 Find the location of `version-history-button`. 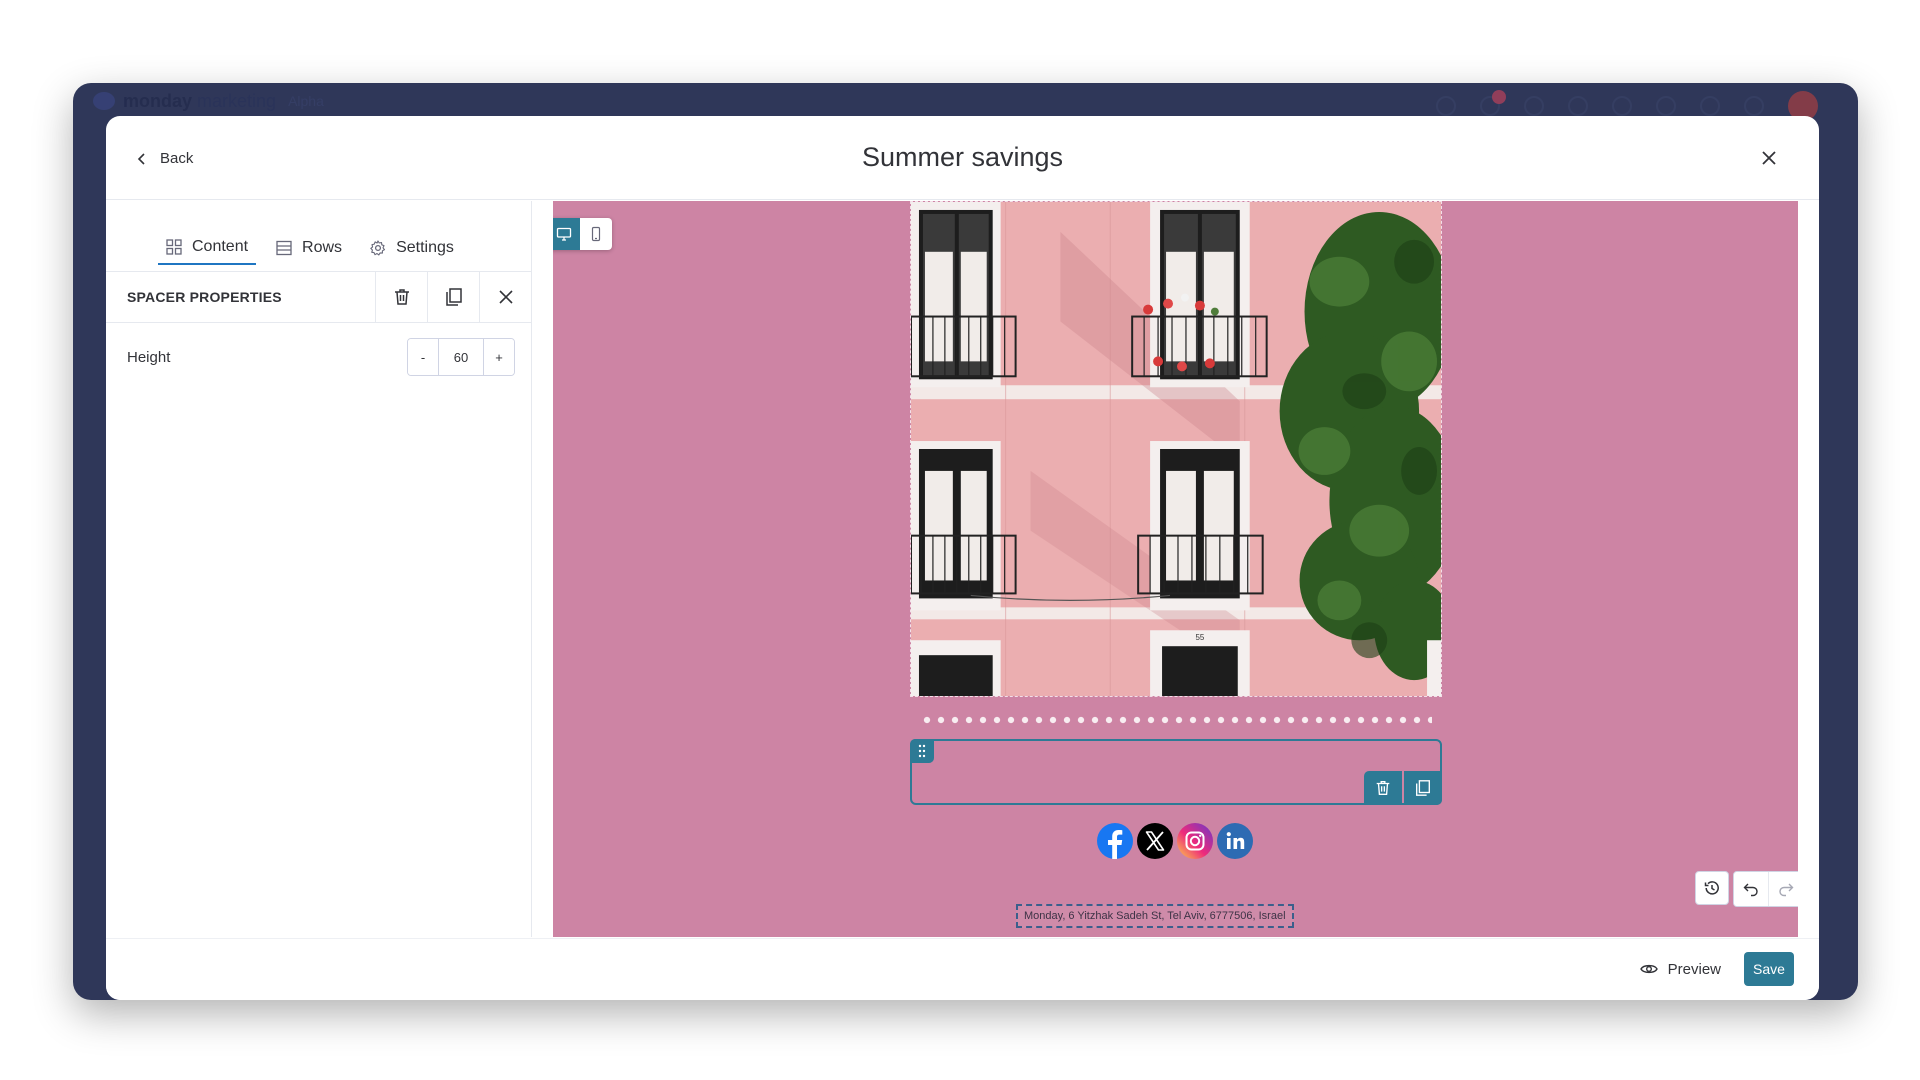

version-history-button is located at coordinates (1712, 888).